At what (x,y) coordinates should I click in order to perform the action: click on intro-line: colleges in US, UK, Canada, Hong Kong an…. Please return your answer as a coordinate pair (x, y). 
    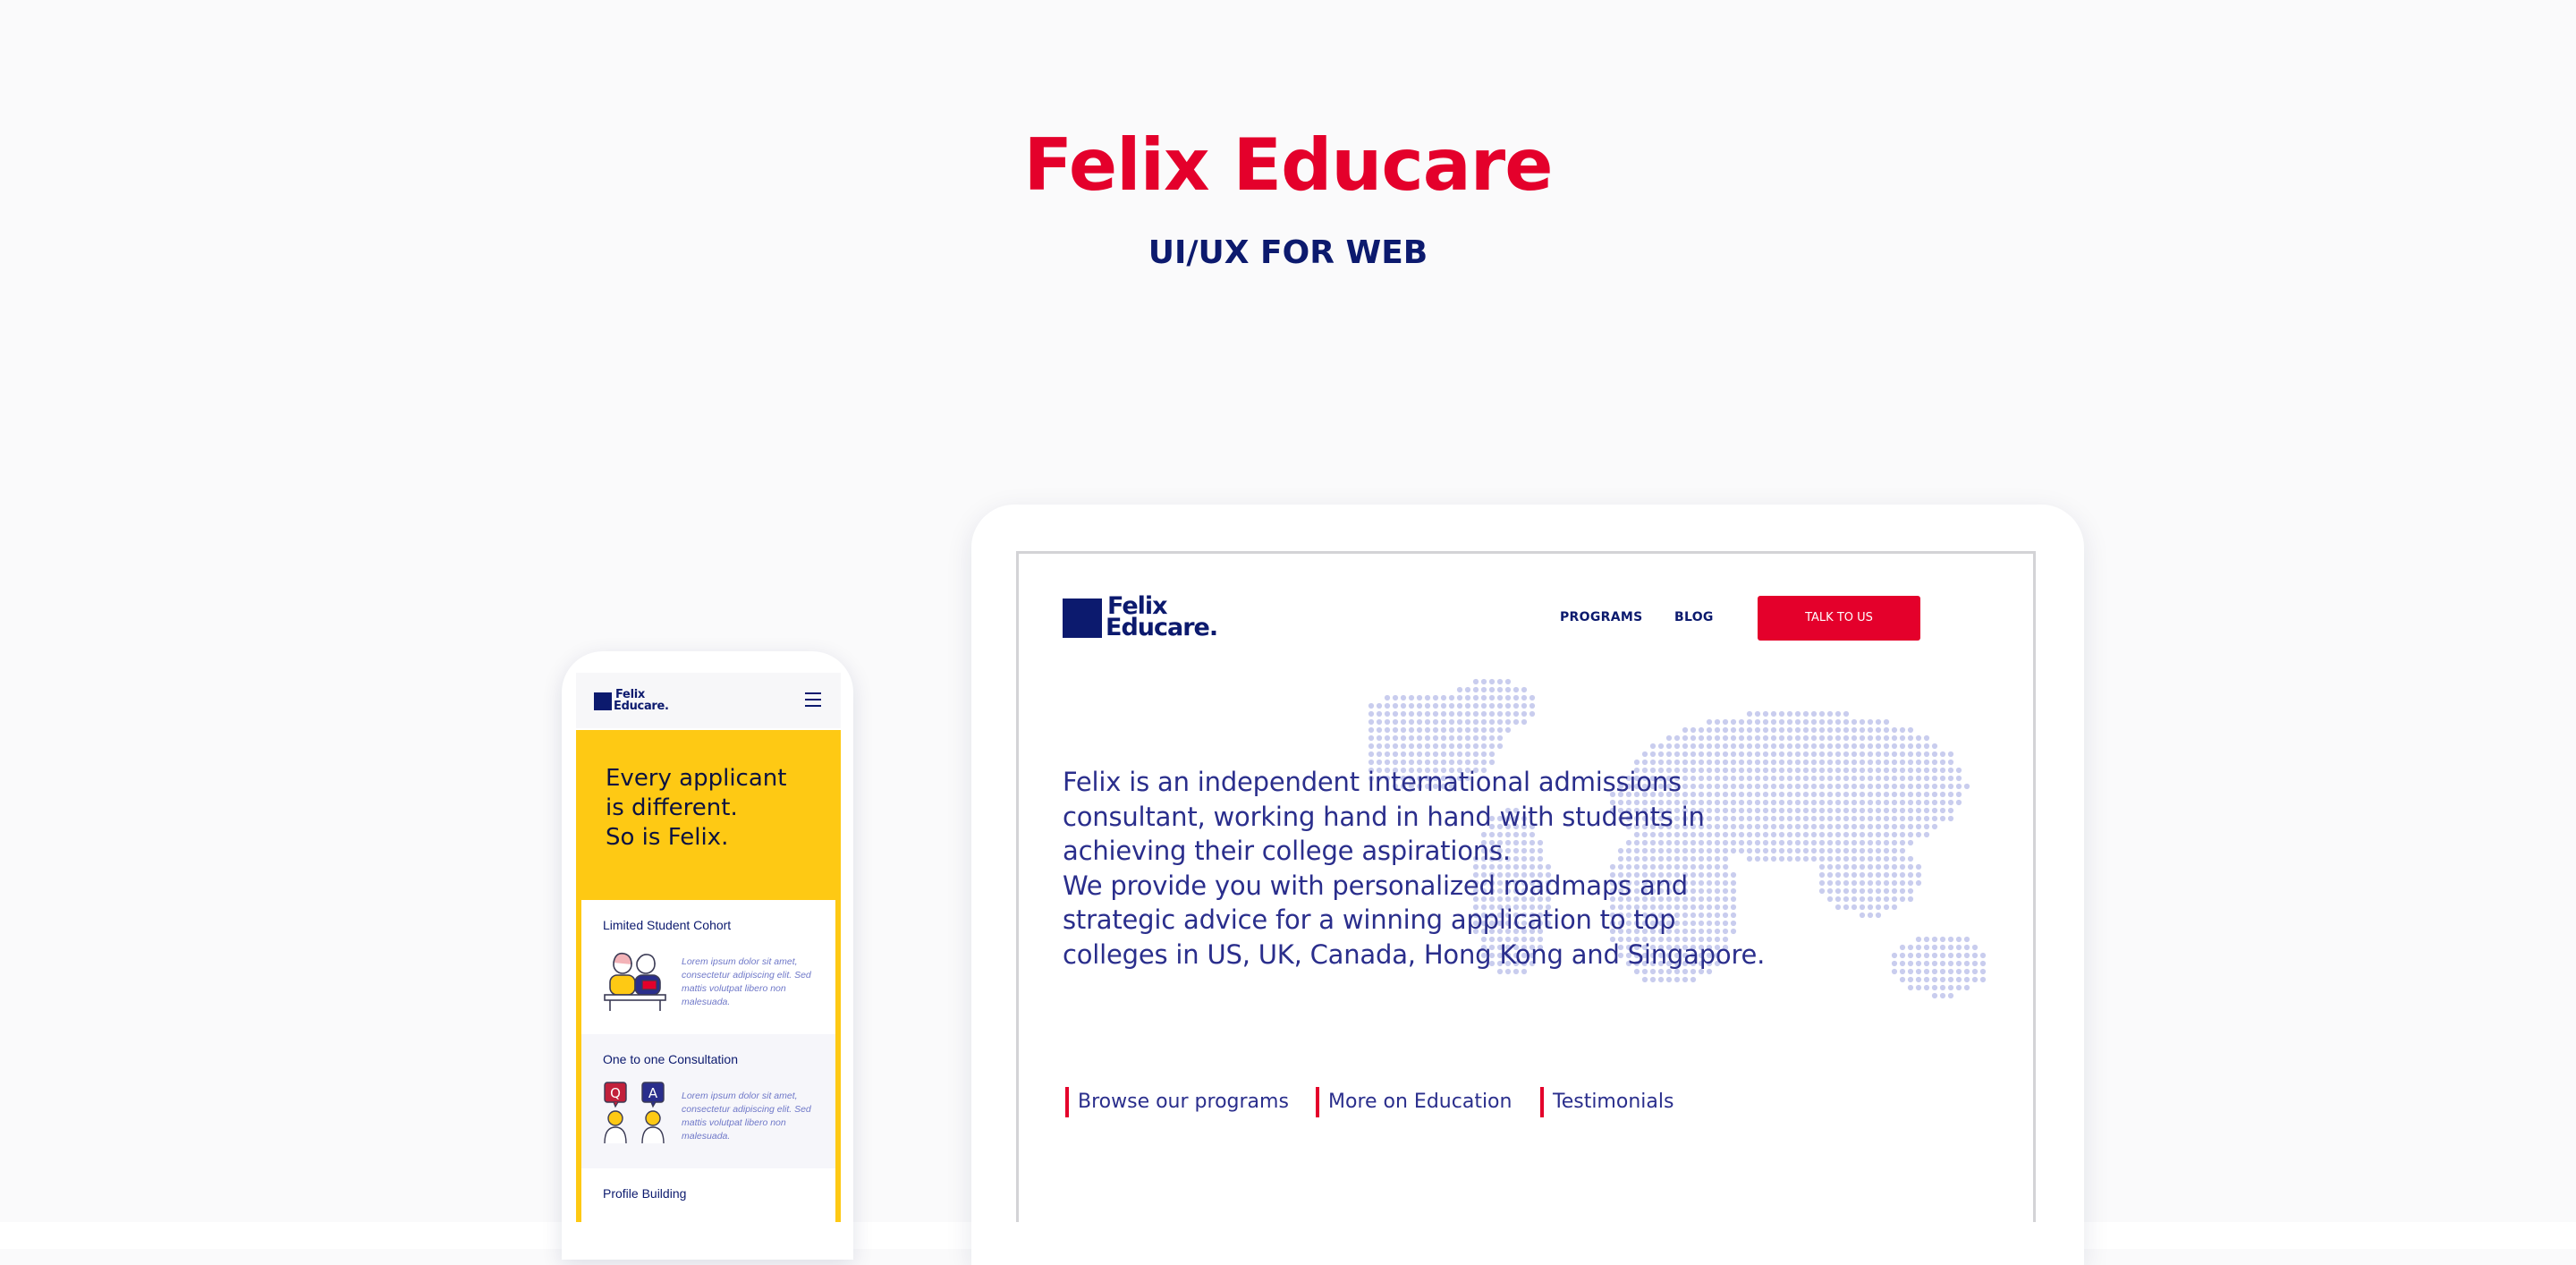
    Looking at the image, I should click on (1414, 954).